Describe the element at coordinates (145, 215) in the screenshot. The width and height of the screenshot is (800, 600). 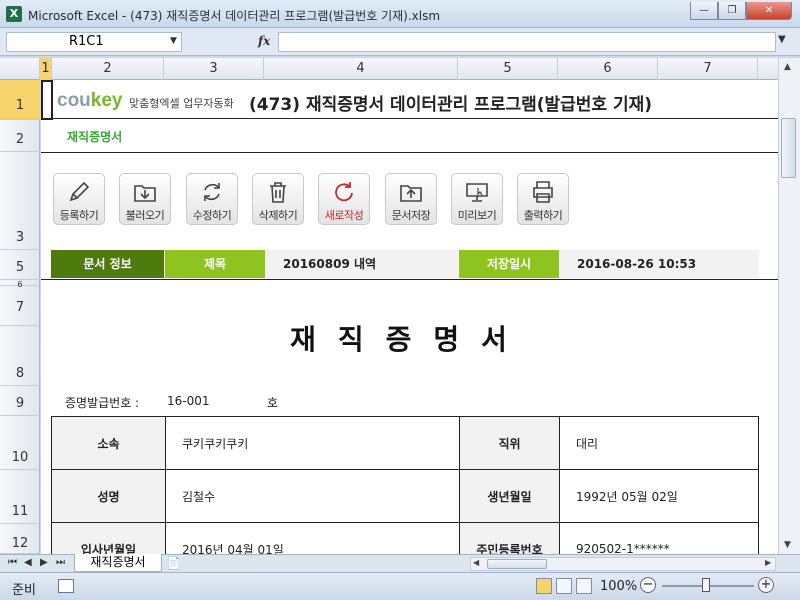
I see `button-label: 불러오기` at that location.